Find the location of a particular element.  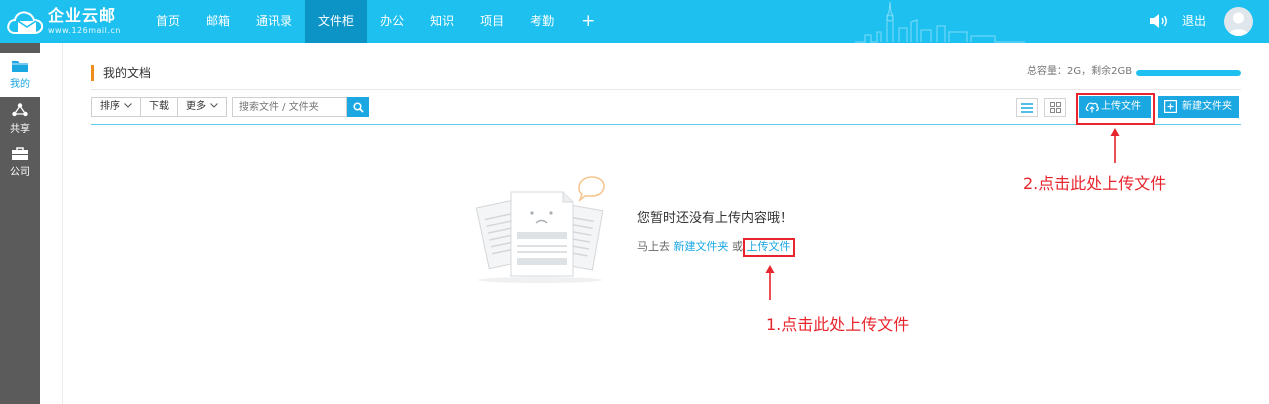

add-folder-icon is located at coordinates (1170, 106).